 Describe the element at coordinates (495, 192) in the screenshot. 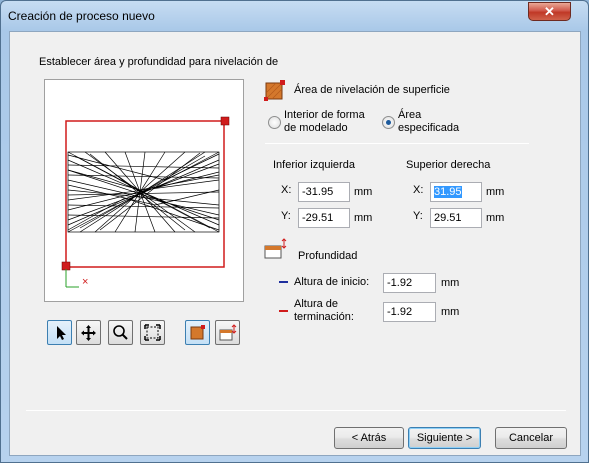

I see `upper-right-x-unit: mm` at that location.